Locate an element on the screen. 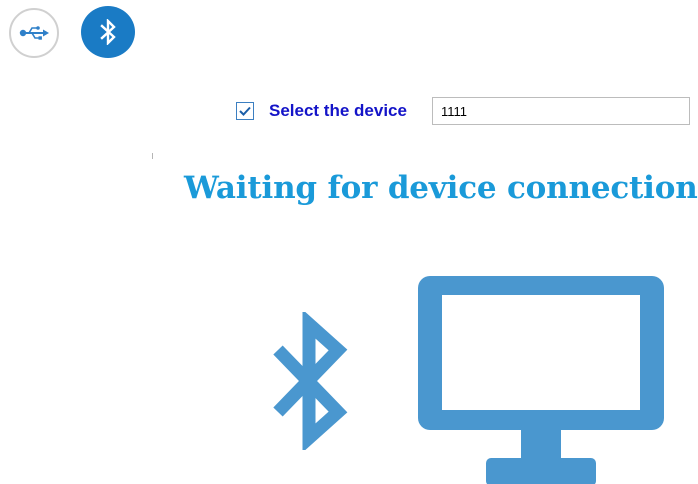  usb-icon is located at coordinates (34, 33).